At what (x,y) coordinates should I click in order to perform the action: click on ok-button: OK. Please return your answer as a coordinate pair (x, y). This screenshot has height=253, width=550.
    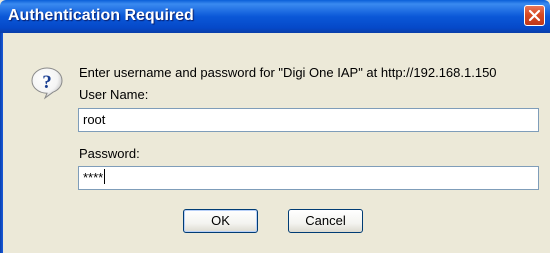
    Looking at the image, I should click on (220, 221).